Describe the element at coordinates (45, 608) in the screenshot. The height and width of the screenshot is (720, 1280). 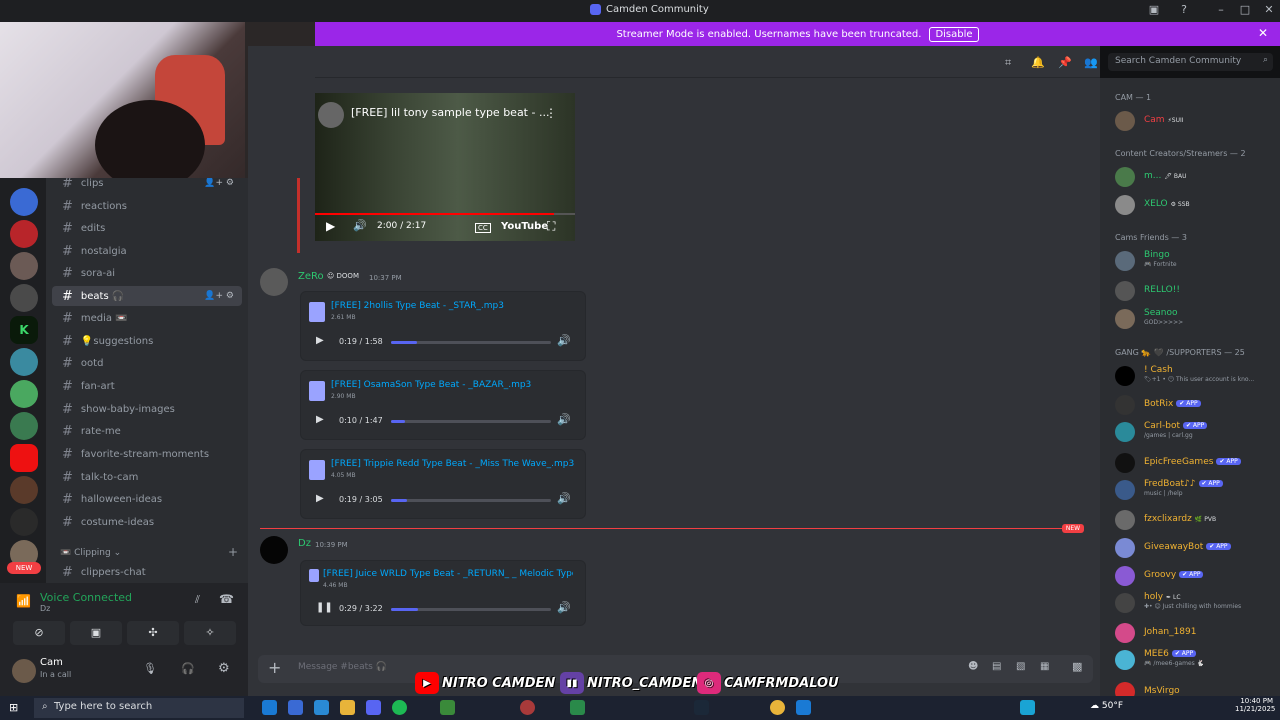
I see `voice-channel: Dz` at that location.